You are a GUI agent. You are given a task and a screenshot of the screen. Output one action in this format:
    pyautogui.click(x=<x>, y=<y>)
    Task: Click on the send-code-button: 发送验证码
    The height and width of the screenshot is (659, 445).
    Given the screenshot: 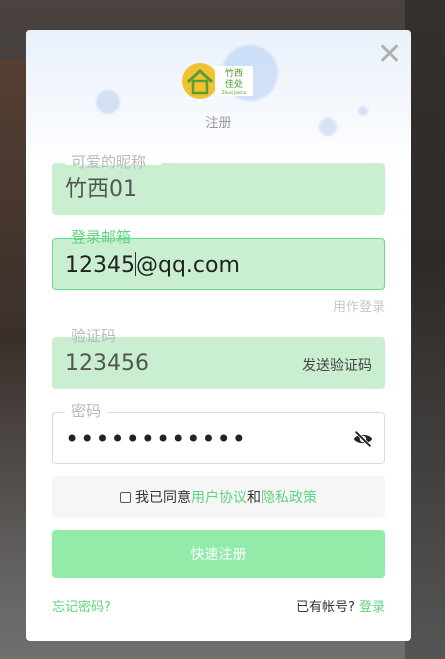 What is the action you would take?
    pyautogui.click(x=337, y=365)
    